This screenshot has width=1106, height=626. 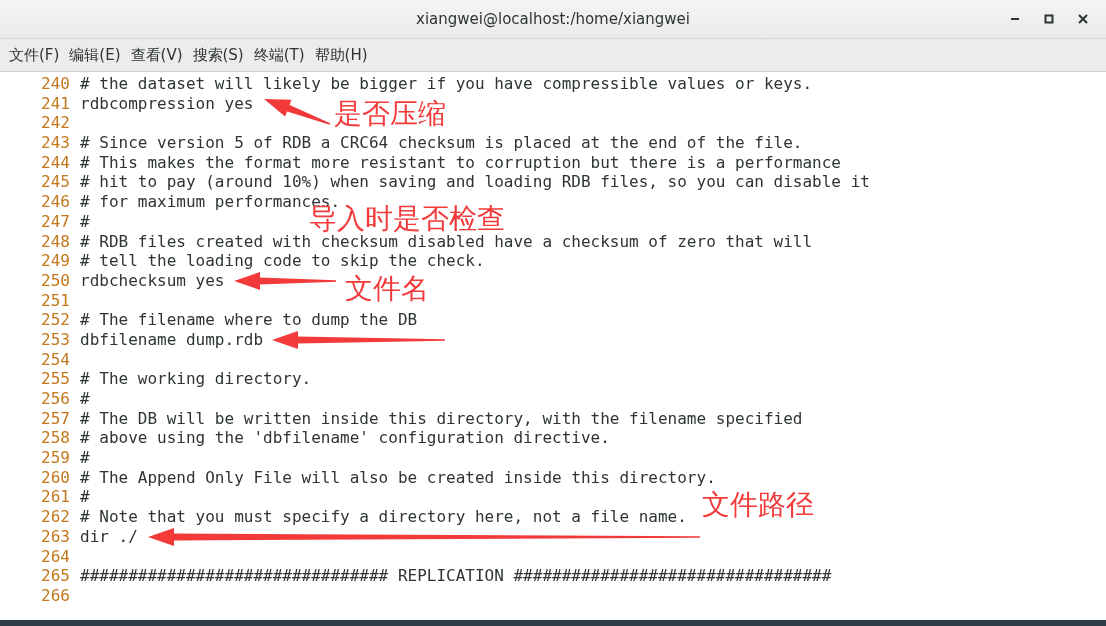 I want to click on line-number: 246, so click(x=55, y=202).